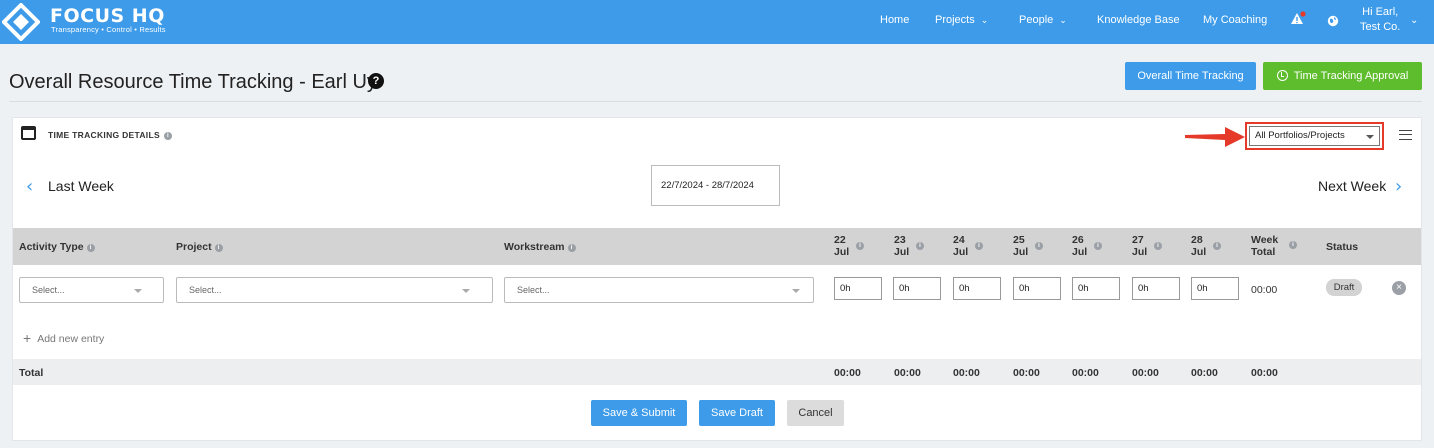 This screenshot has height=448, width=1434. I want to click on column-header-day: 23 Jul i, so click(909, 246).